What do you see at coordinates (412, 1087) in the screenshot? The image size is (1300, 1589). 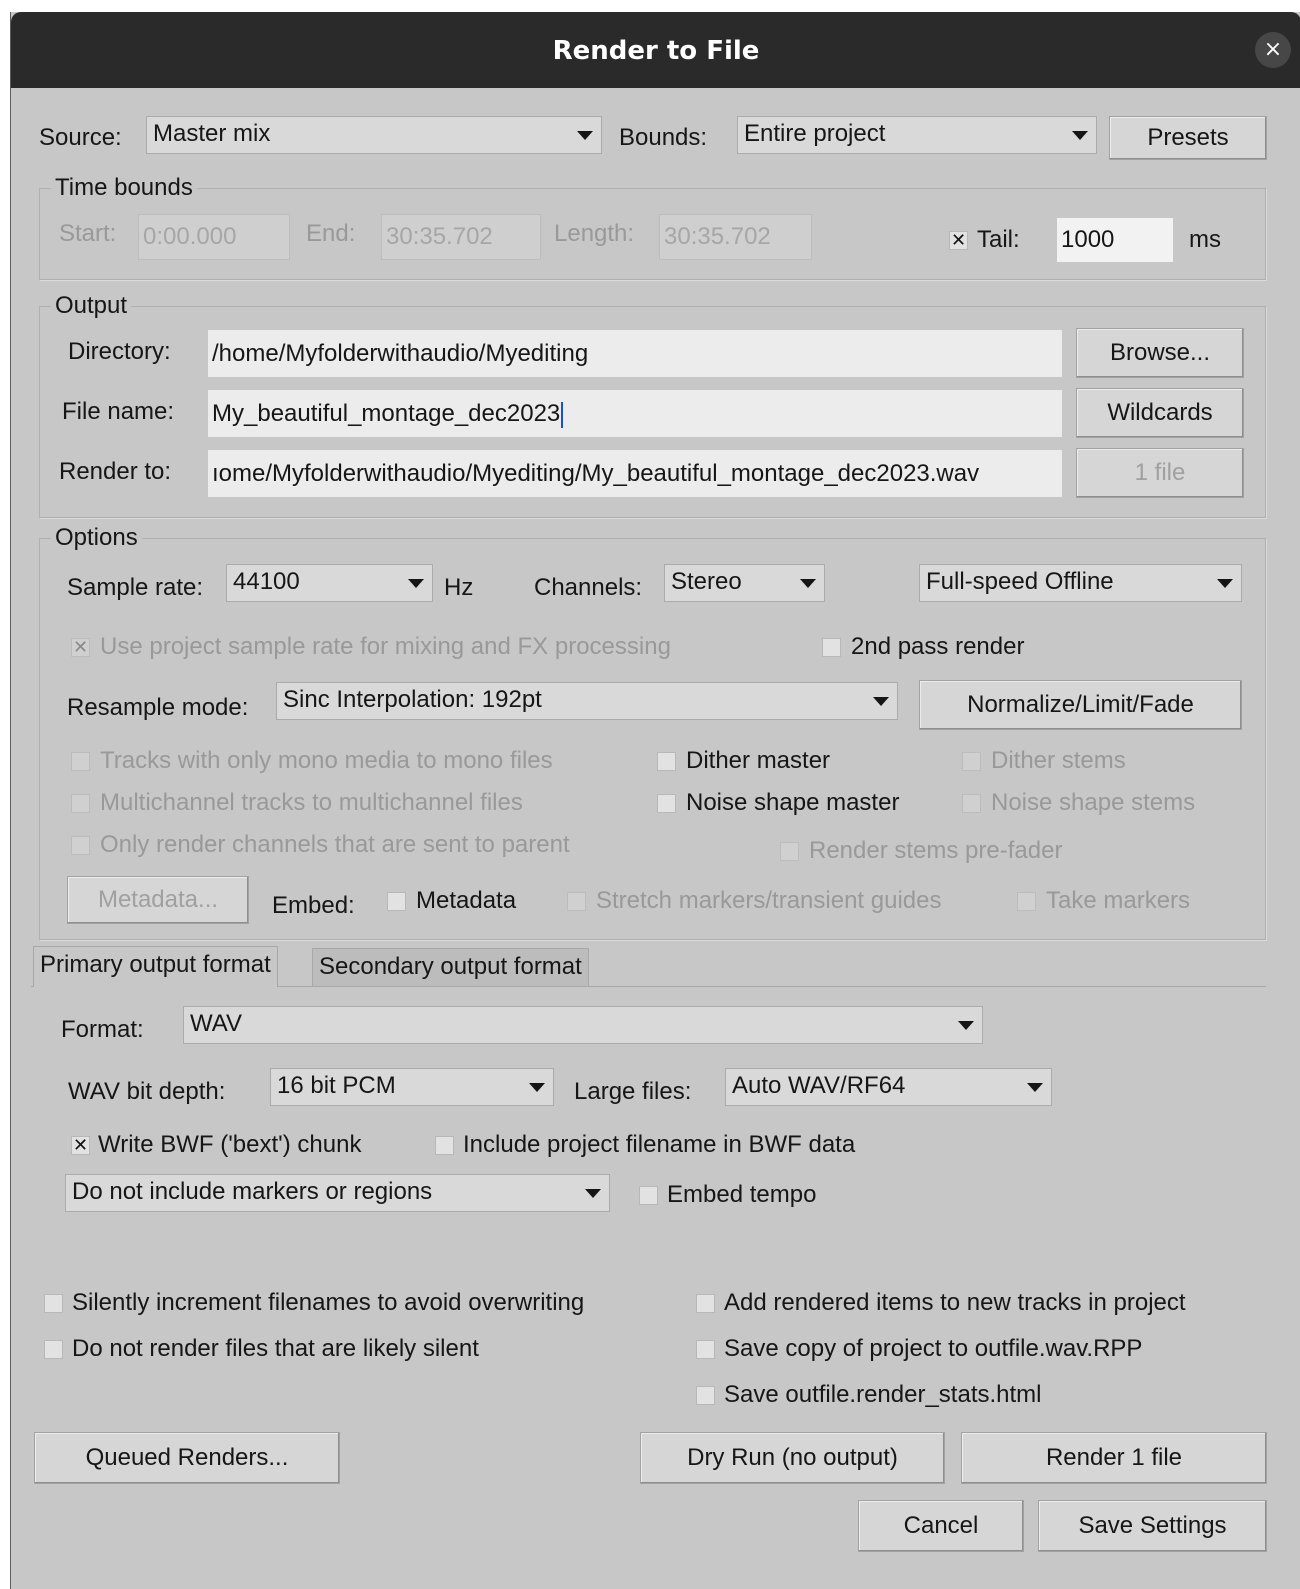 I see `bitdepth-select: 16 bit PCM` at bounding box center [412, 1087].